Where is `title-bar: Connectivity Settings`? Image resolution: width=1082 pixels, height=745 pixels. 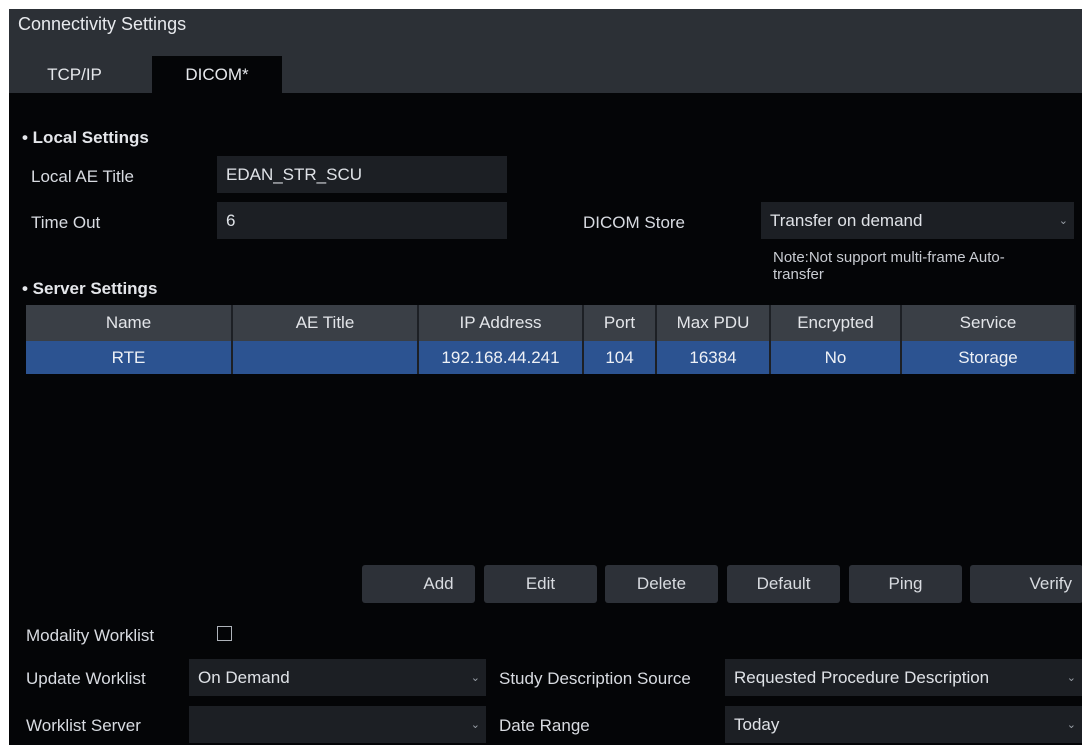
title-bar: Connectivity Settings is located at coordinates (545, 29).